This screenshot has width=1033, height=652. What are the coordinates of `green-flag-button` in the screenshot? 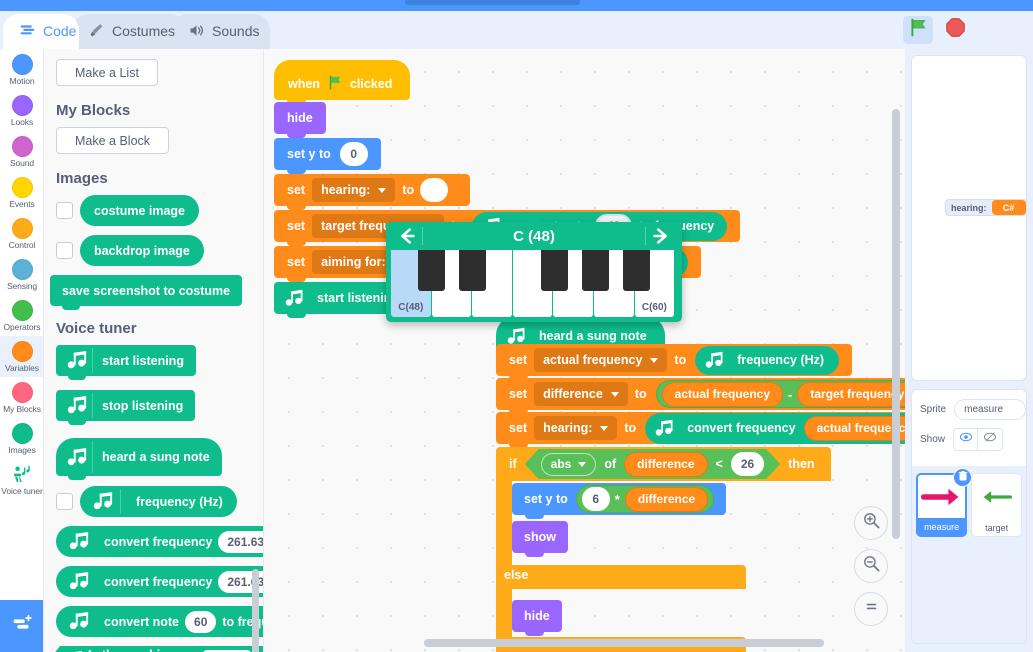 It's located at (918, 30).